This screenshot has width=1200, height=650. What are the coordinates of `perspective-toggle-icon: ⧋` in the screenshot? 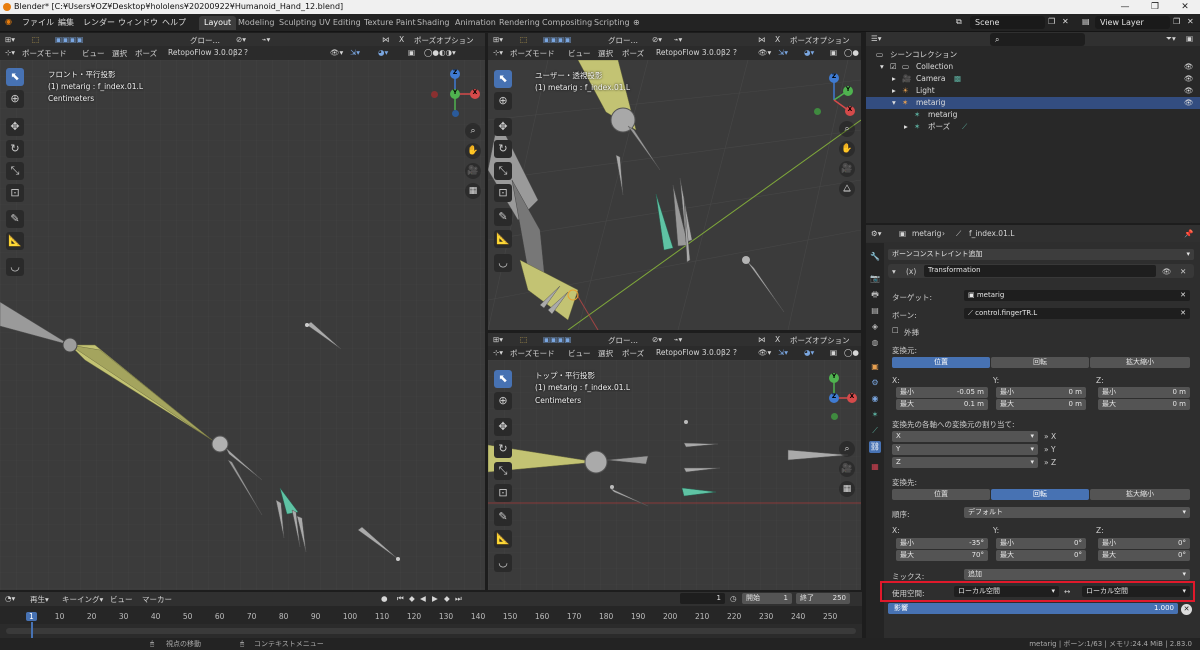 It's located at (847, 189).